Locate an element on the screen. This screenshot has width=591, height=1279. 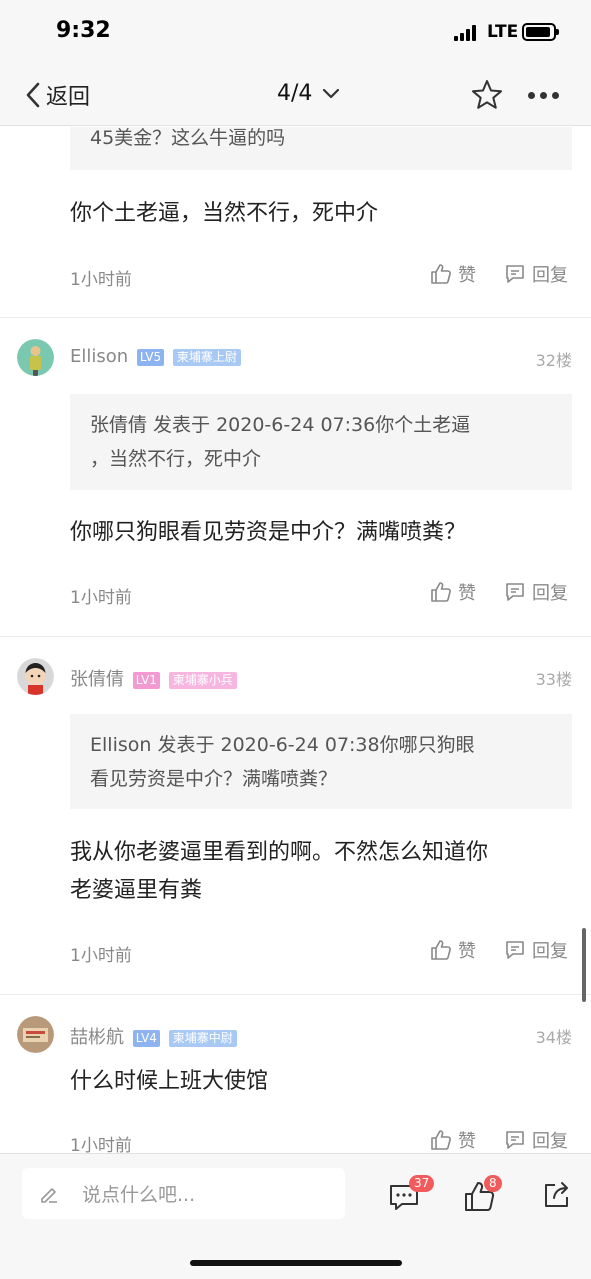
comment-text-line: 老婆逼里有粪 is located at coordinates (136, 890).